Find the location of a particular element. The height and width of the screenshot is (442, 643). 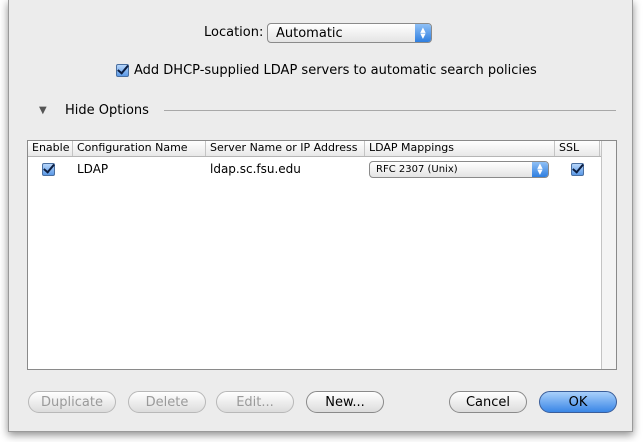

duplicate-button: Duplicate is located at coordinates (72, 402).